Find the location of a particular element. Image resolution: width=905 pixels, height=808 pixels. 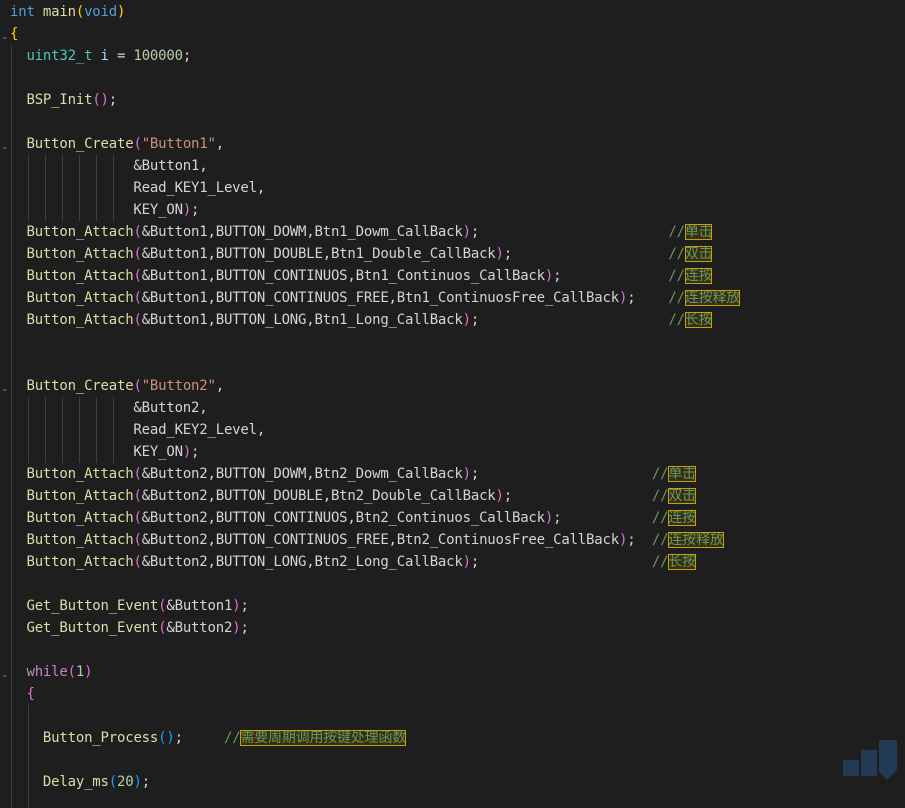

code-line: BSP_Init(); is located at coordinates (63, 100).